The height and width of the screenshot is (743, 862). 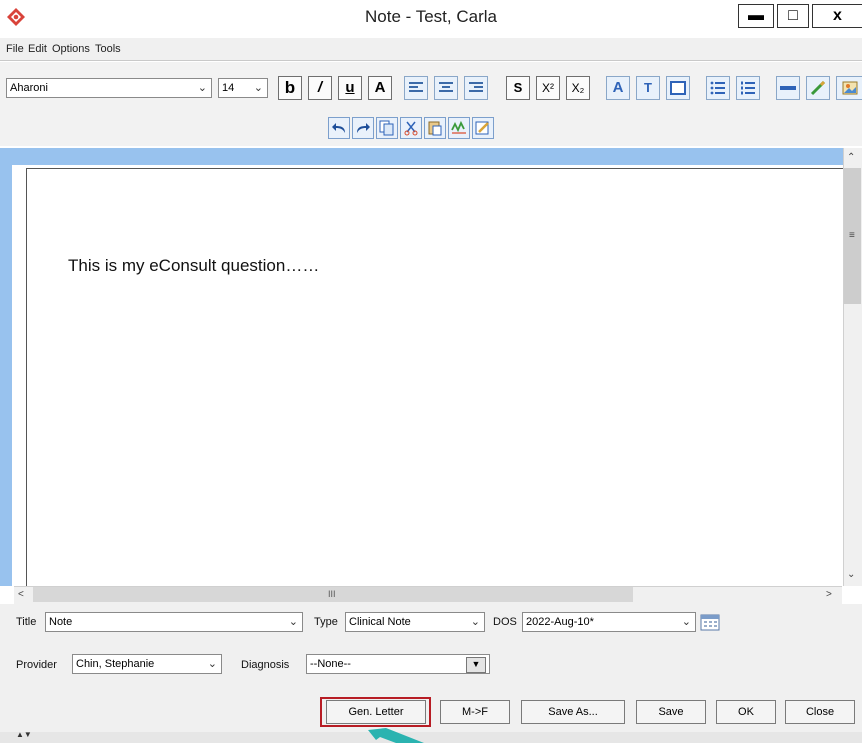 I want to click on scroll-right-icon: >, so click(x=829, y=594).